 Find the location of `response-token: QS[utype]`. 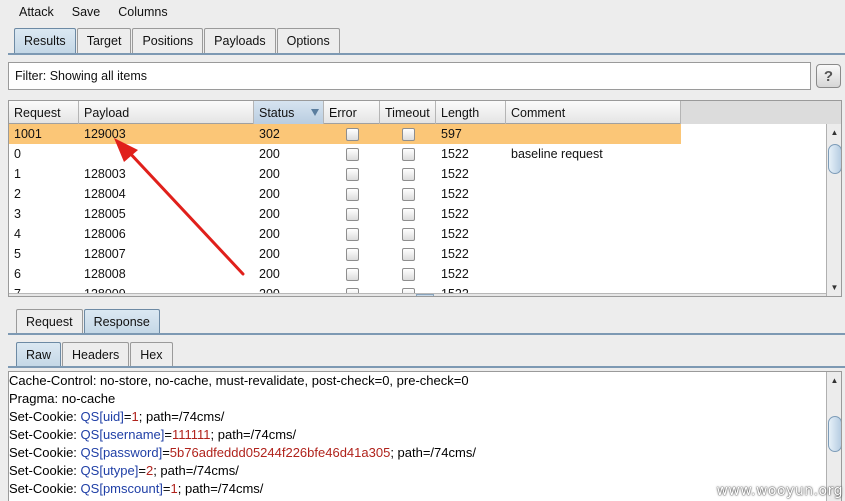

response-token: QS[utype] is located at coordinates (109, 470).